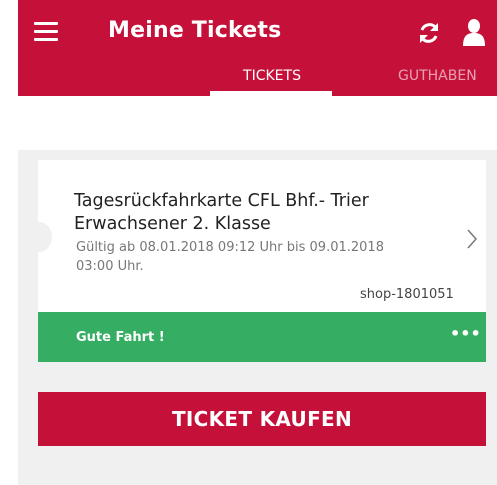  What do you see at coordinates (407, 294) in the screenshot?
I see `order-number: shop-1801051` at bounding box center [407, 294].